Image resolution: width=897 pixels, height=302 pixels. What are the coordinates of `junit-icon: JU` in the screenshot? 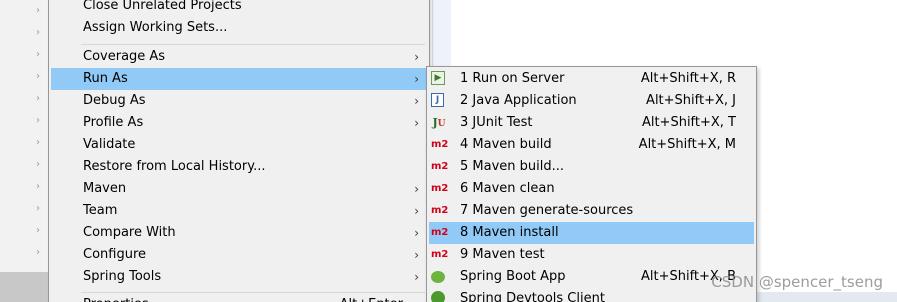 It's located at (439, 123).